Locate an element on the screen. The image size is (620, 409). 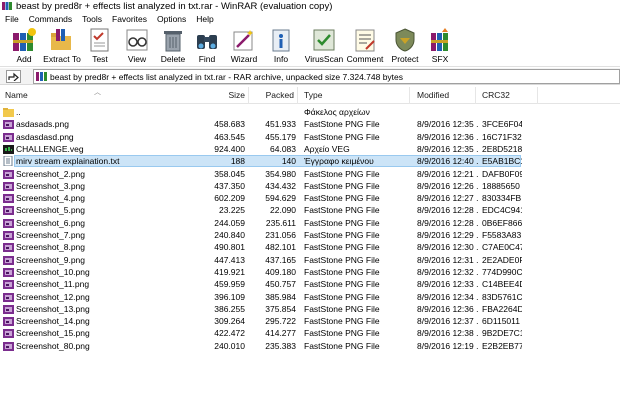
delete-trash-icon is located at coordinates (173, 41).